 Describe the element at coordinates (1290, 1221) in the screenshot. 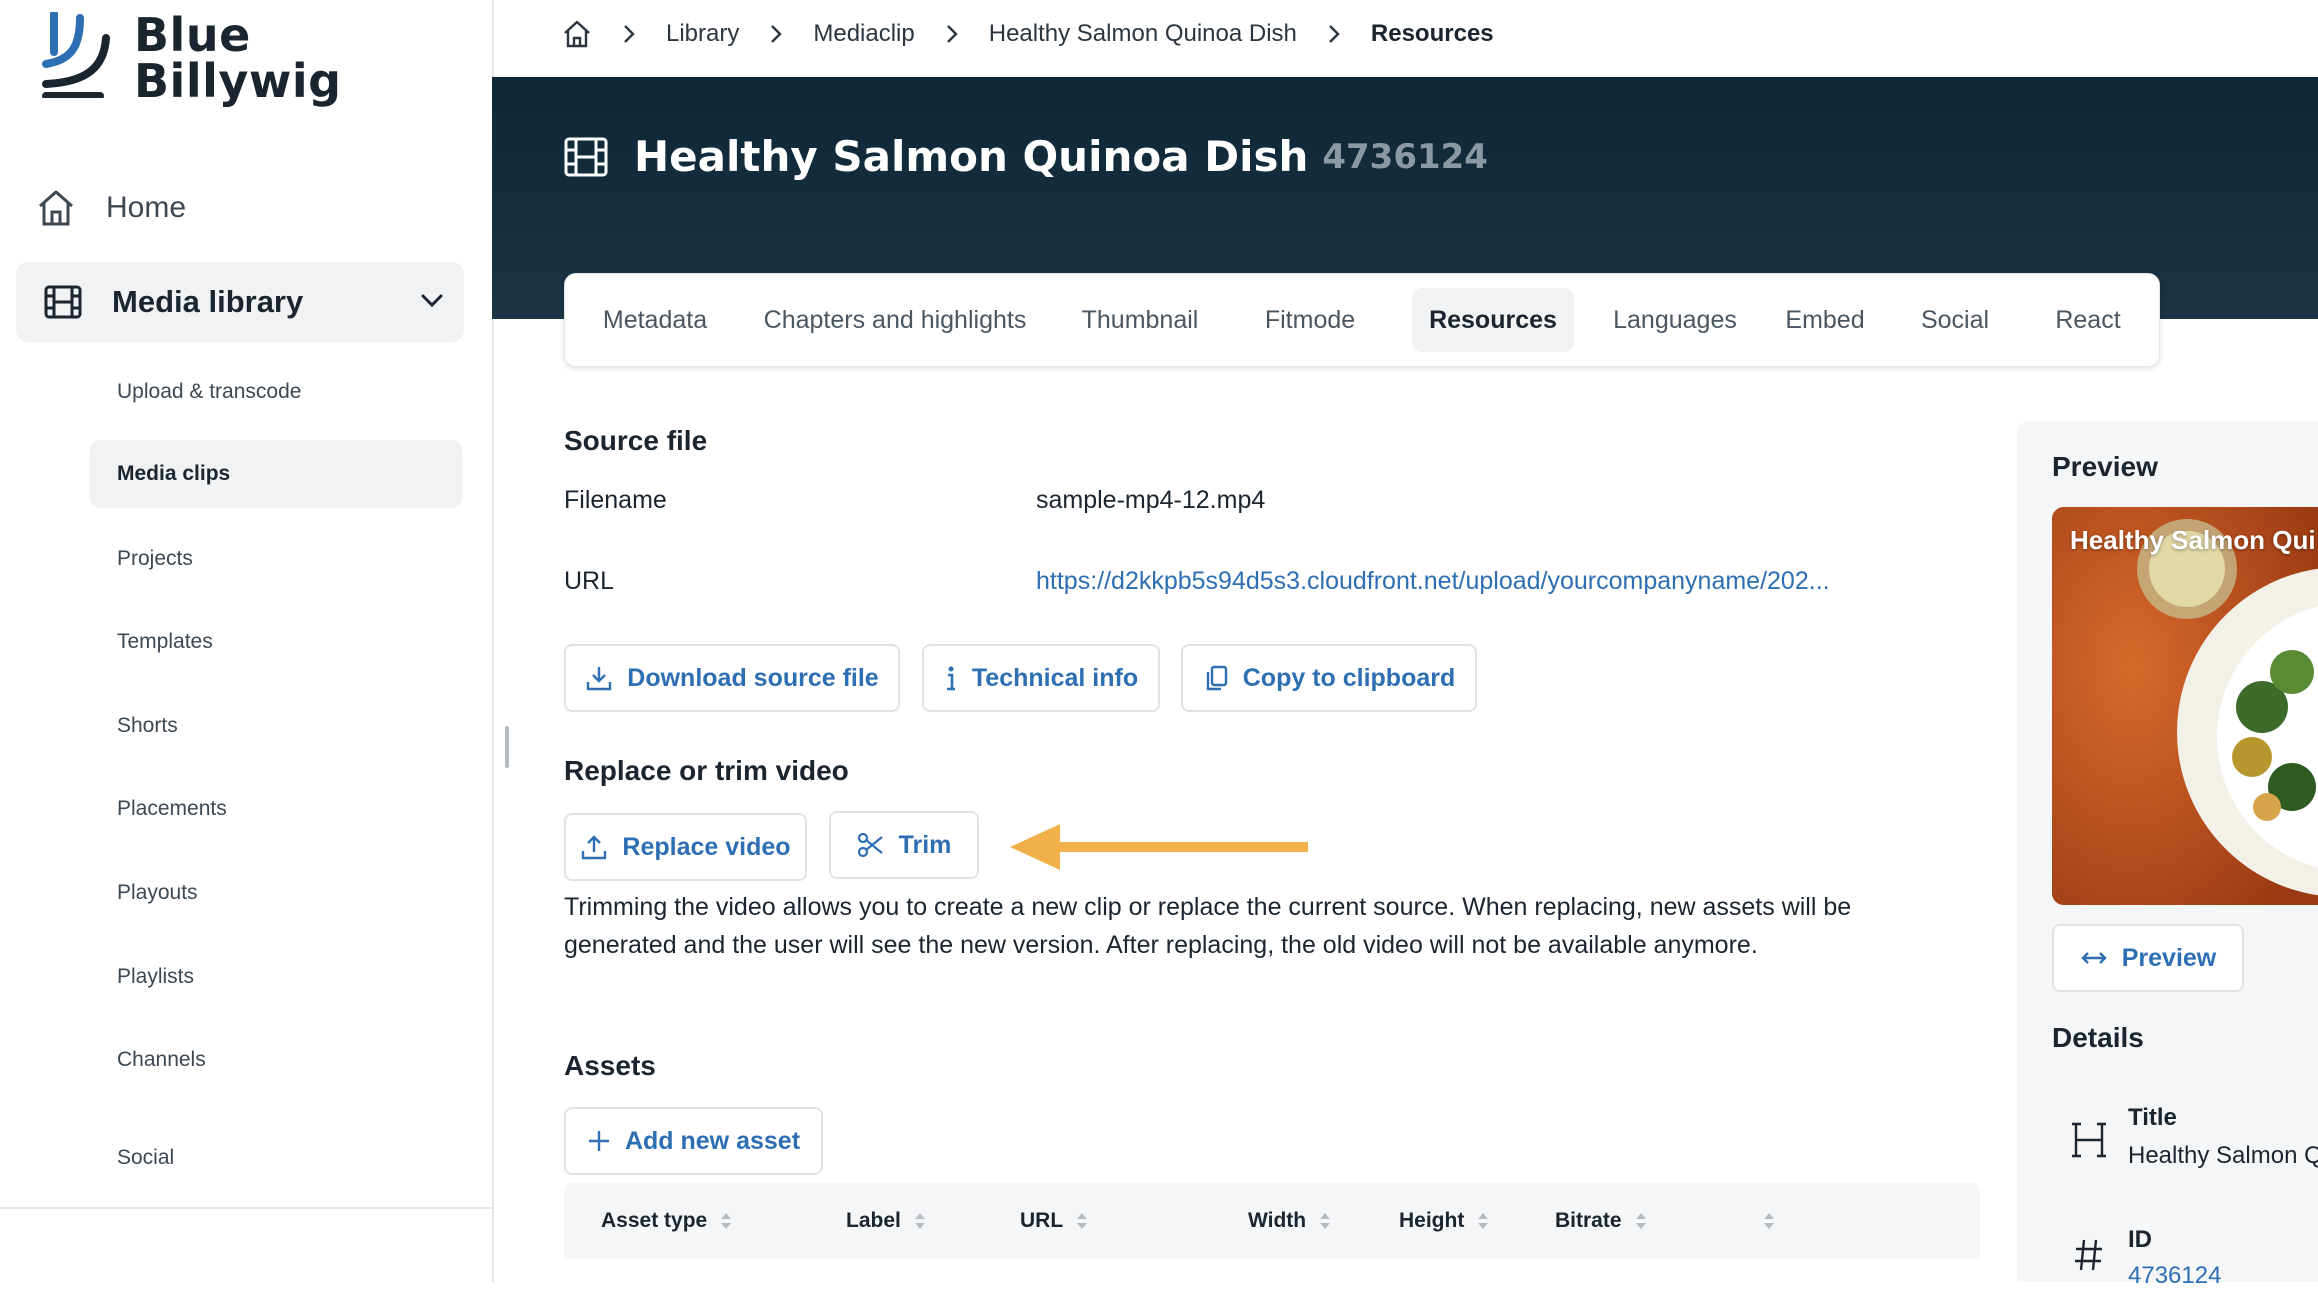

I see `column-width: Width` at that location.